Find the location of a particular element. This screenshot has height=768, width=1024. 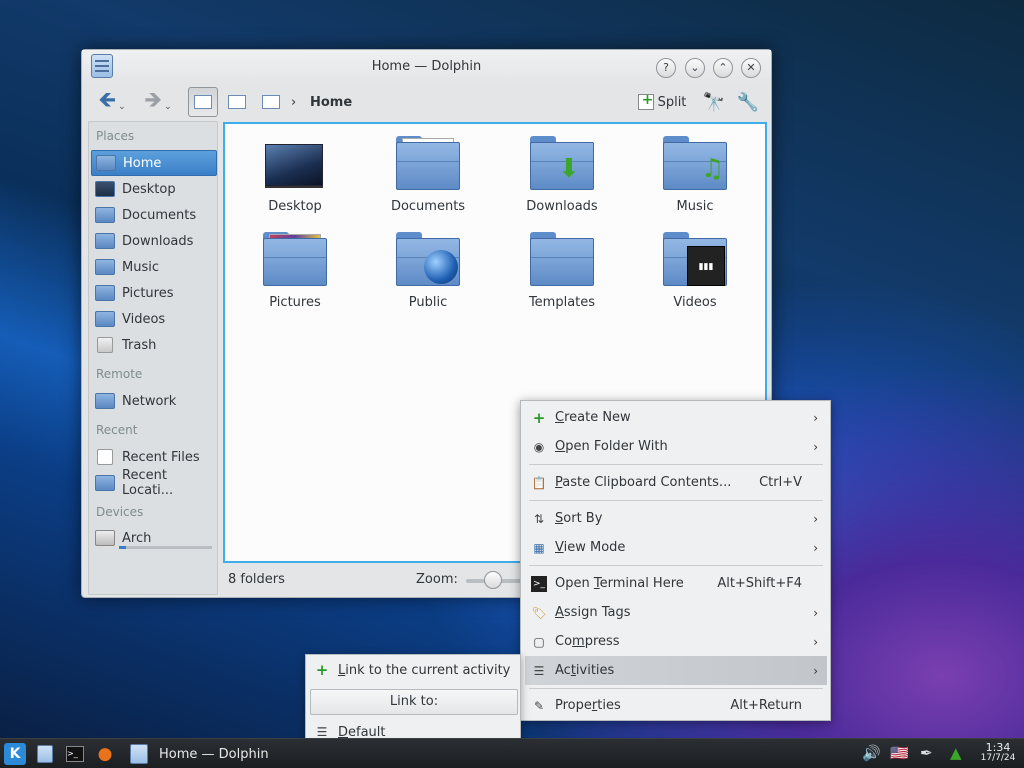

file-item-documents: Documents is located at coordinates (428, 175).